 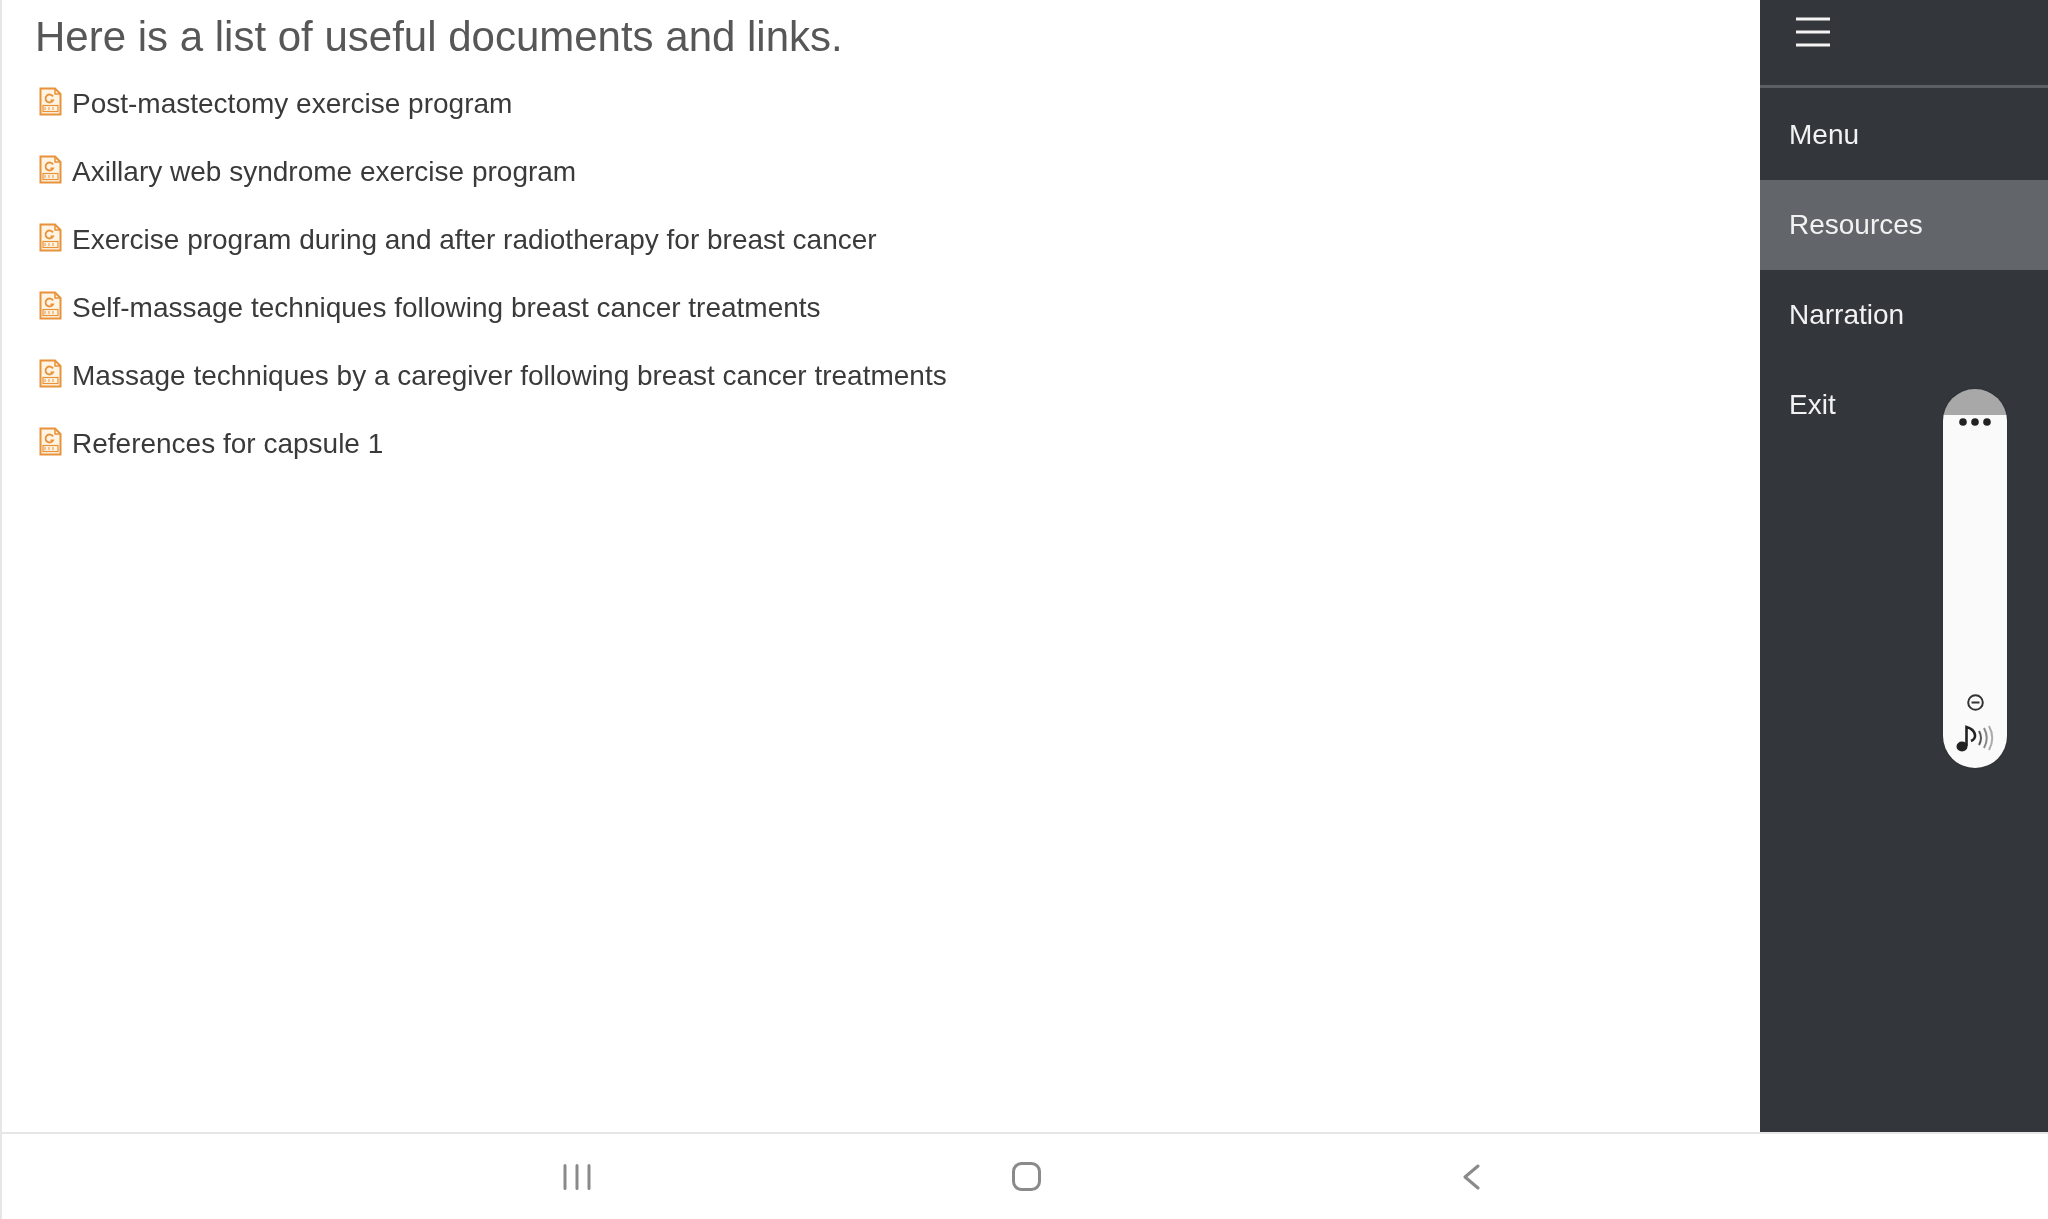 What do you see at coordinates (1975, 738) in the screenshot?
I see `music-sound-icon` at bounding box center [1975, 738].